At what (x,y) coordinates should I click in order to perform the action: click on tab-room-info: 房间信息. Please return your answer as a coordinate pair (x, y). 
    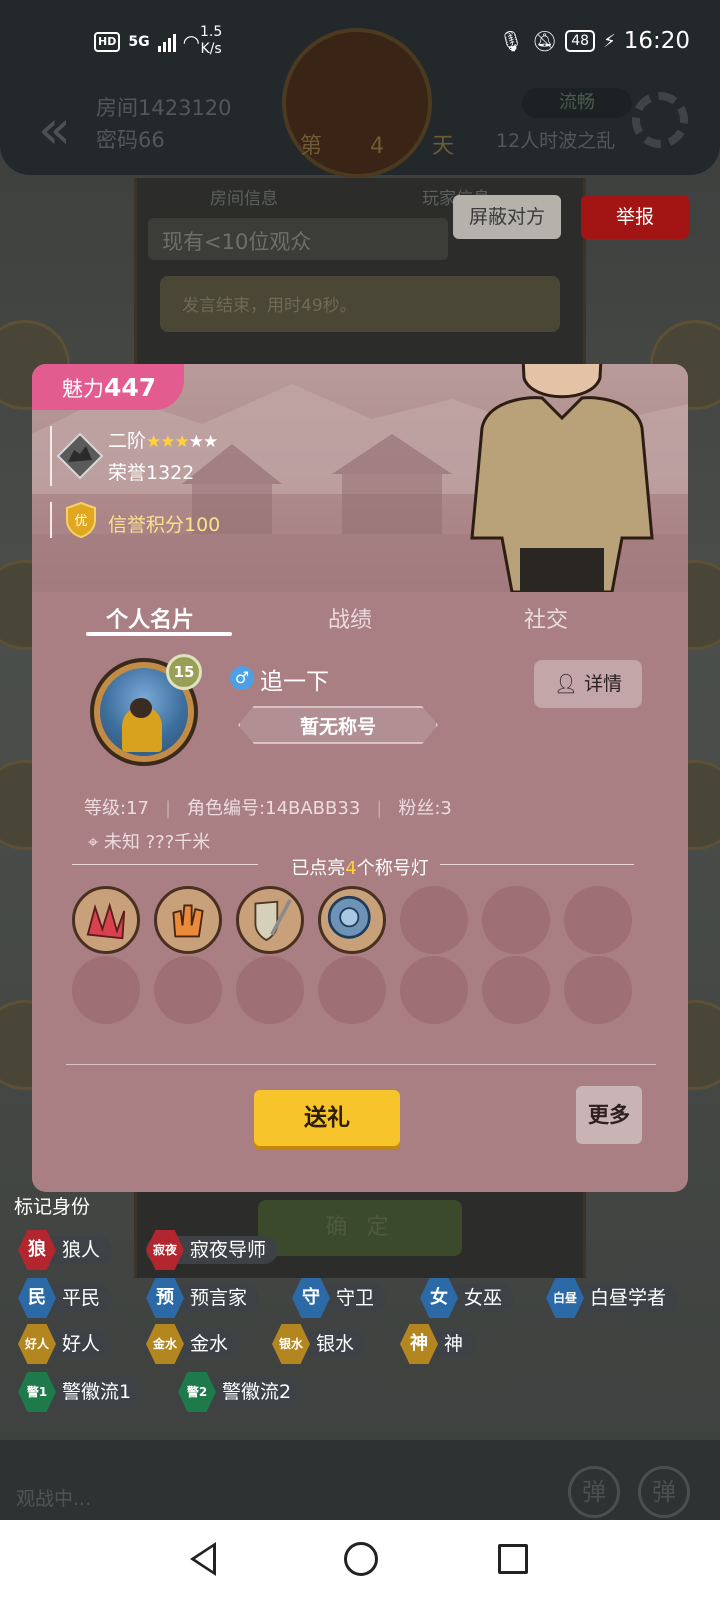
    Looking at the image, I should click on (244, 199).